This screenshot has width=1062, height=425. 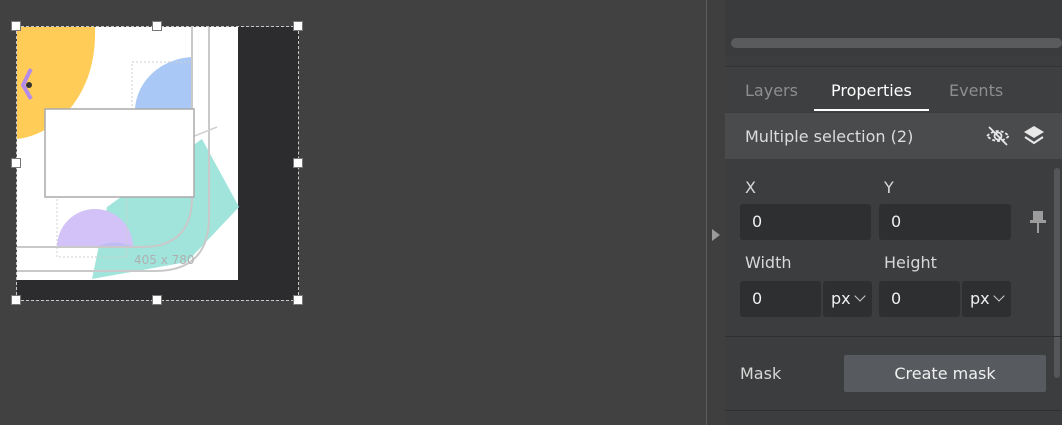 What do you see at coordinates (16, 163) in the screenshot?
I see `resize-handle-middle-left` at bounding box center [16, 163].